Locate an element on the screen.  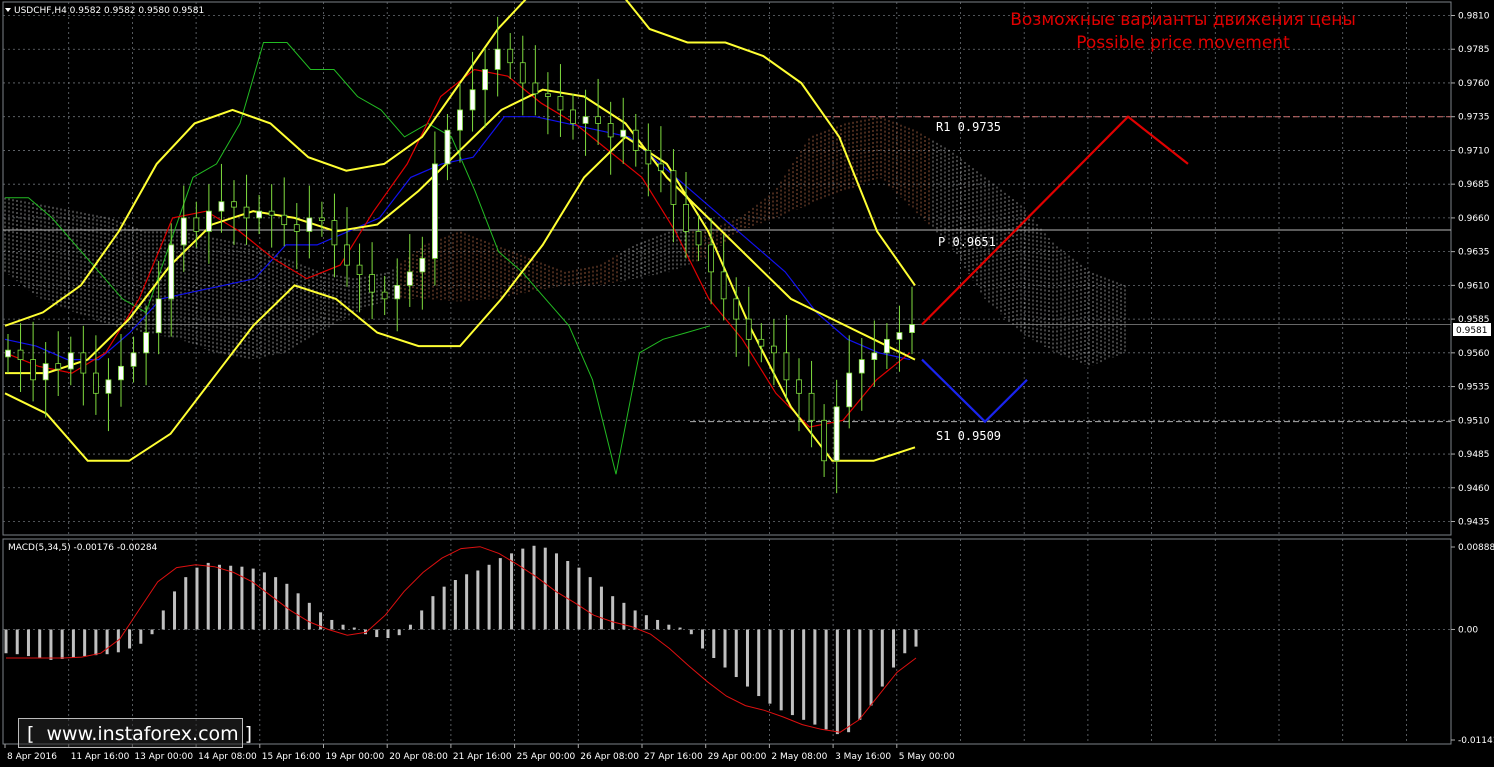
time-axis-label: 2 May 08:00 is located at coordinates (799, 757).